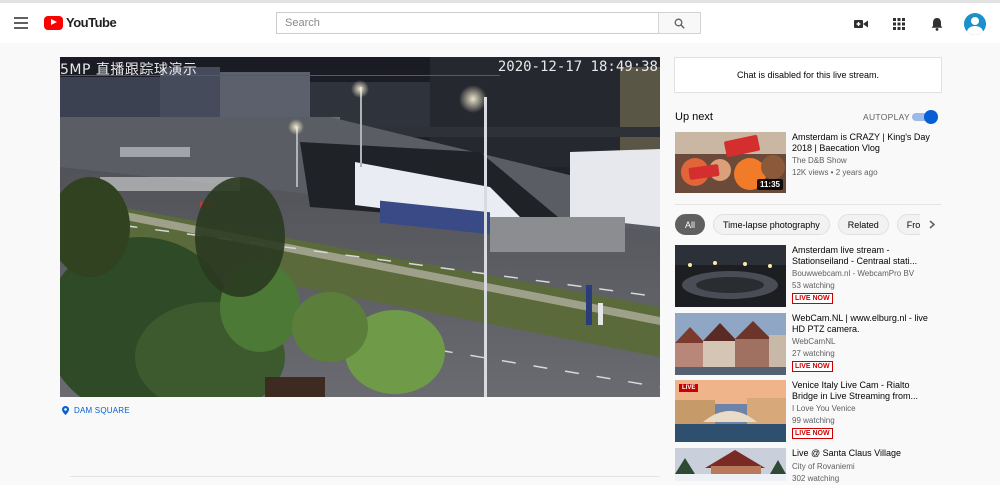 The height and width of the screenshot is (485, 1000). Describe the element at coordinates (769, 184) in the screenshot. I see `up-next-duration: 11:35` at that location.